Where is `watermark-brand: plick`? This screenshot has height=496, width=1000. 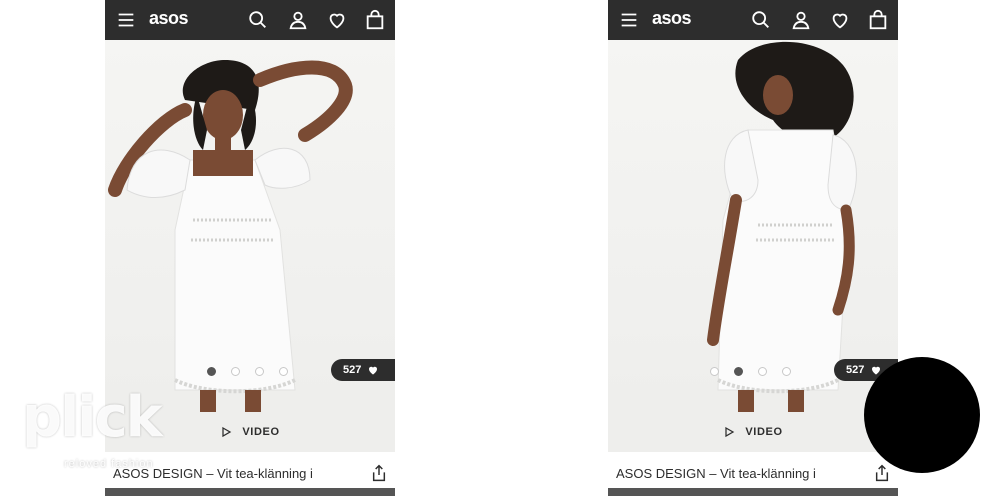
watermark-brand: plick is located at coordinates (92, 417).